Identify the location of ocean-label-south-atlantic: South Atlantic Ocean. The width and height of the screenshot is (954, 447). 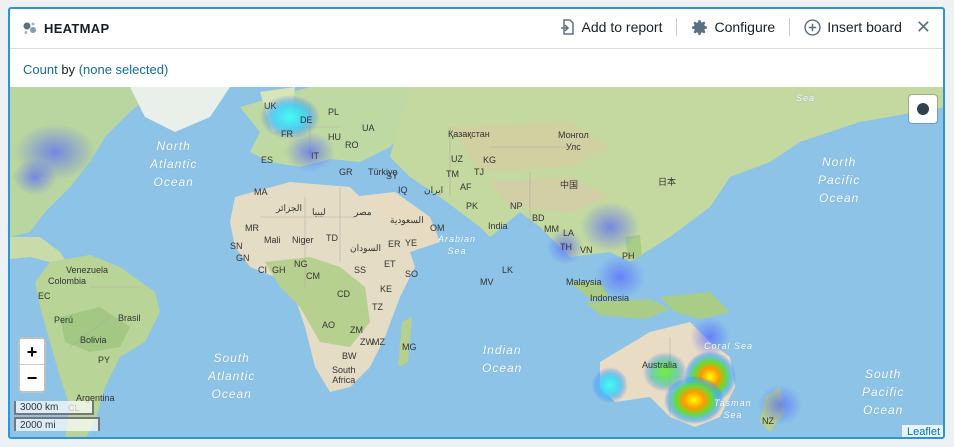
(232, 376).